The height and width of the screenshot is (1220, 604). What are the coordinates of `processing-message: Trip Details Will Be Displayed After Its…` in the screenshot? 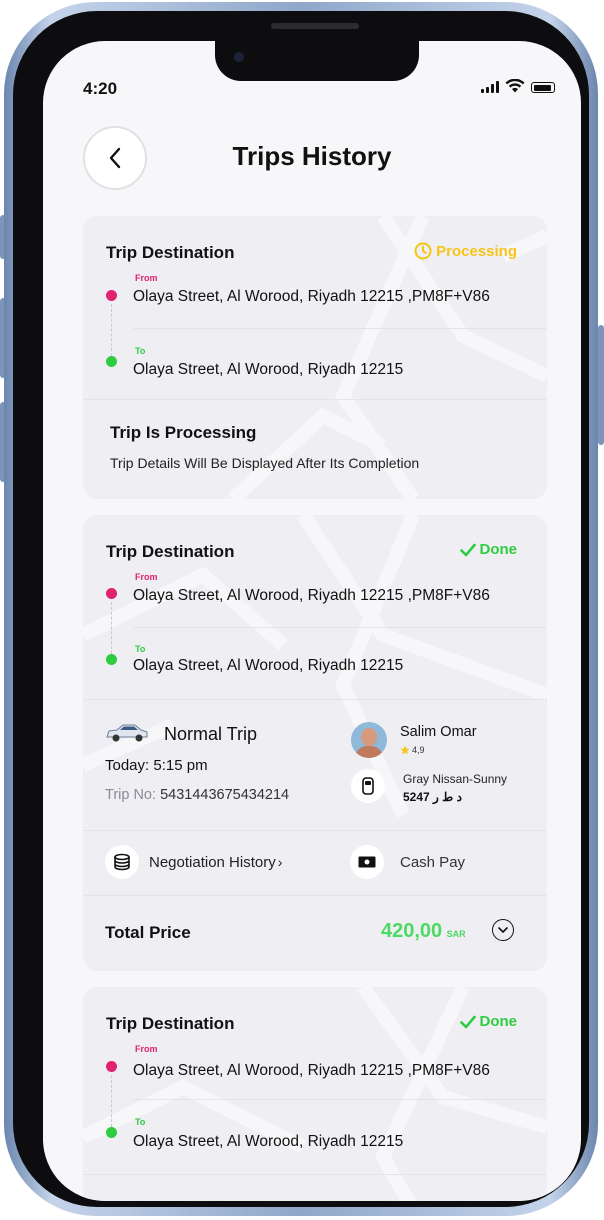 It's located at (265, 463).